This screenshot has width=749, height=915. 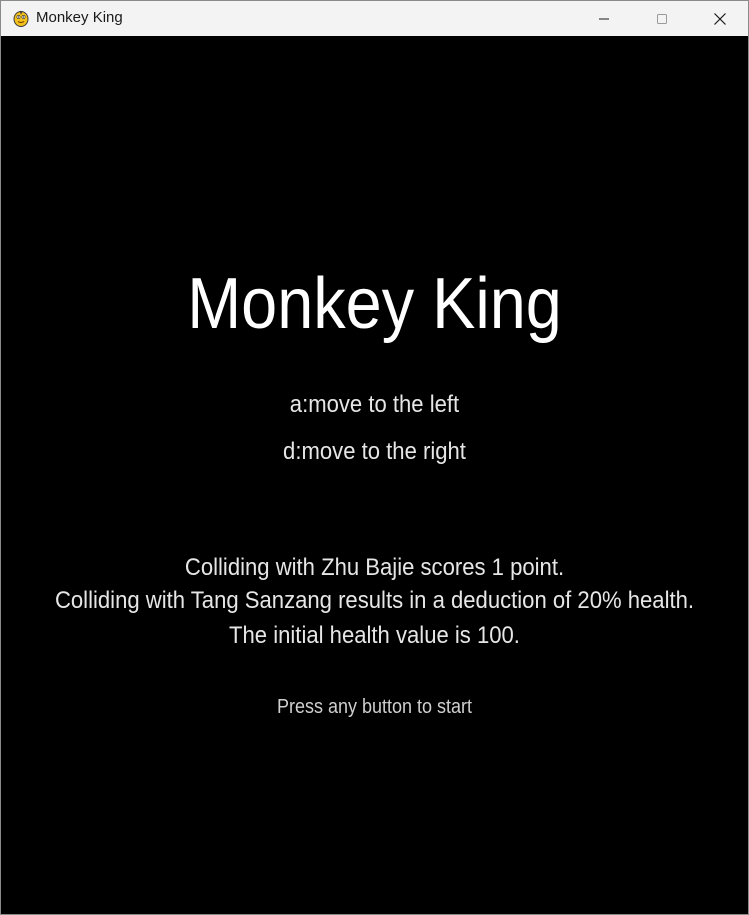 I want to click on pygame-snake-icon, so click(x=21, y=18).